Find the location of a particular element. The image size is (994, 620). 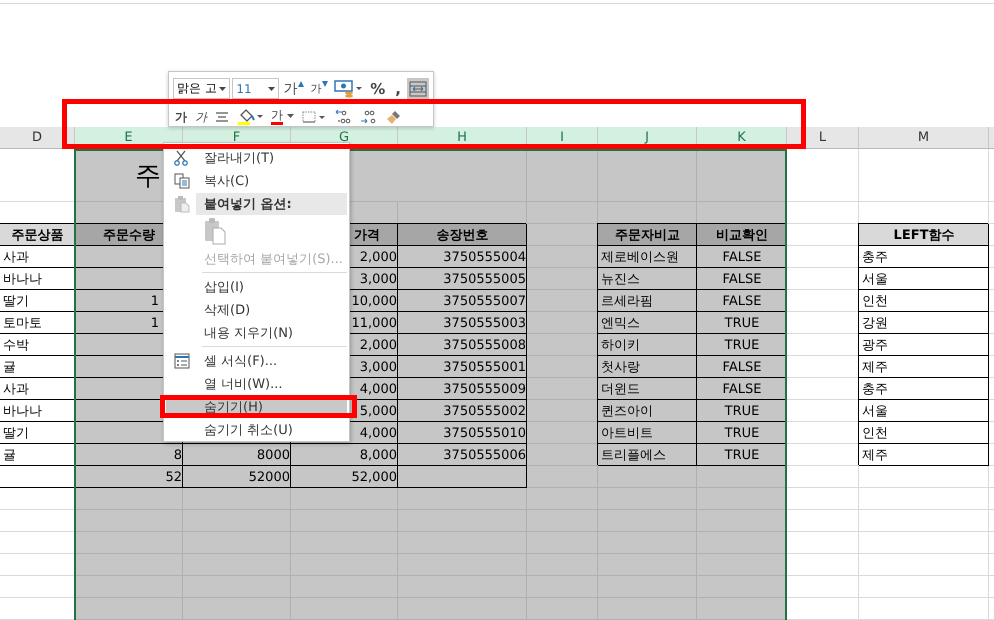

table-cell: 첫사랑 is located at coordinates (647, 367).